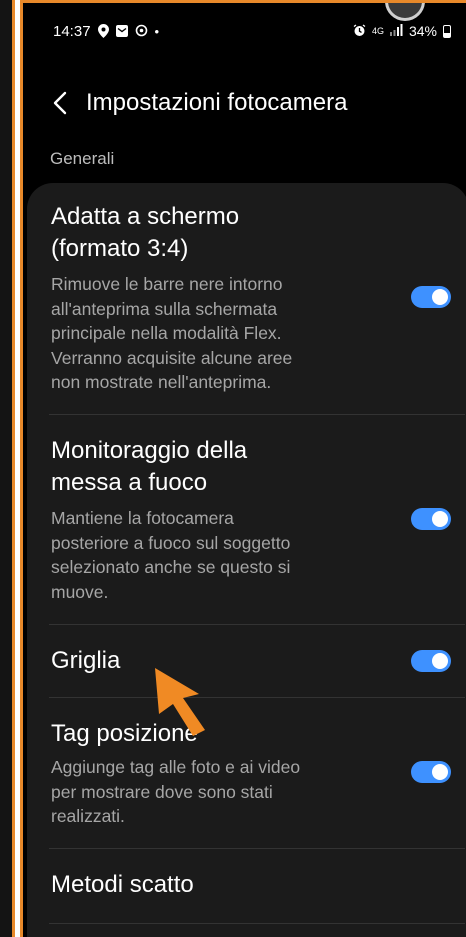 The image size is (466, 937). What do you see at coordinates (122, 884) in the screenshot?
I see `setting-title: Metodi scatto` at bounding box center [122, 884].